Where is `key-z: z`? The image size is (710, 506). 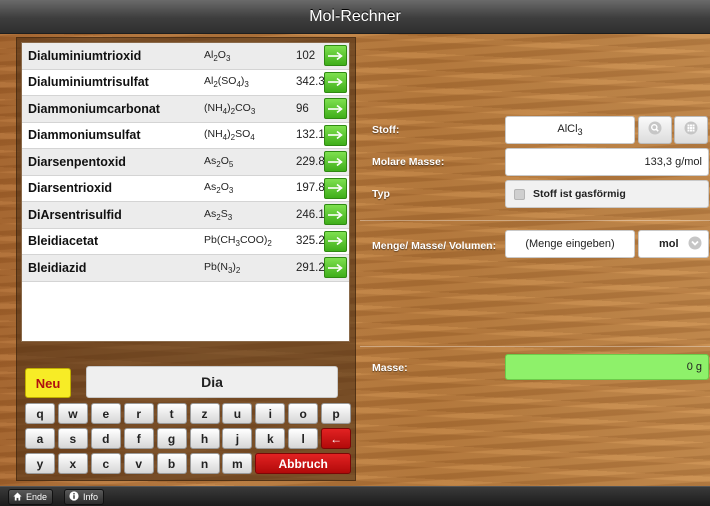 key-z: z is located at coordinates (204, 413).